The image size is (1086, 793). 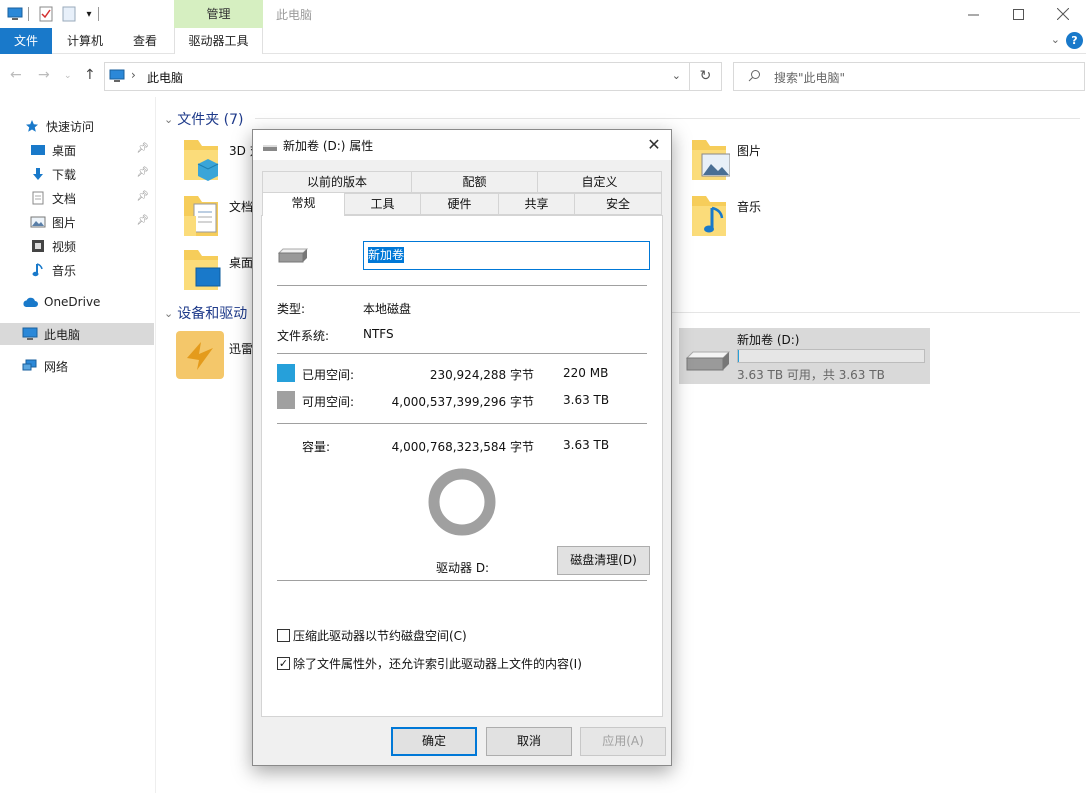 What do you see at coordinates (380, 636) in the screenshot?
I see `compress-checkbox-label: 压缩此驱动器以节约磁盘空间(C)` at bounding box center [380, 636].